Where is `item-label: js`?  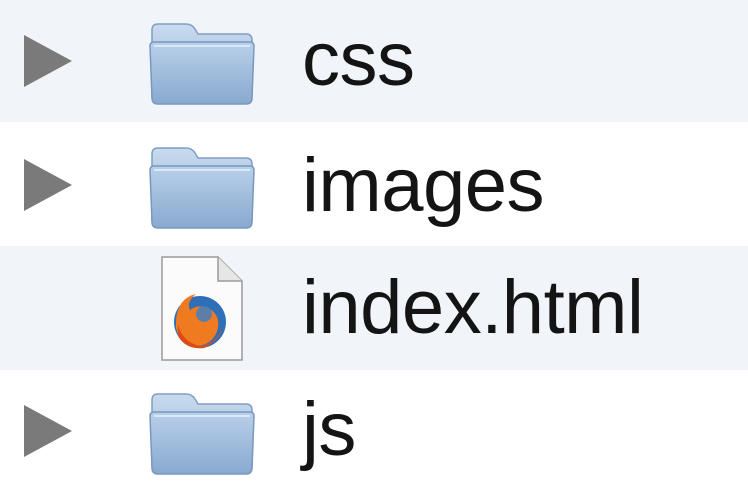
item-label: js is located at coordinates (329, 430).